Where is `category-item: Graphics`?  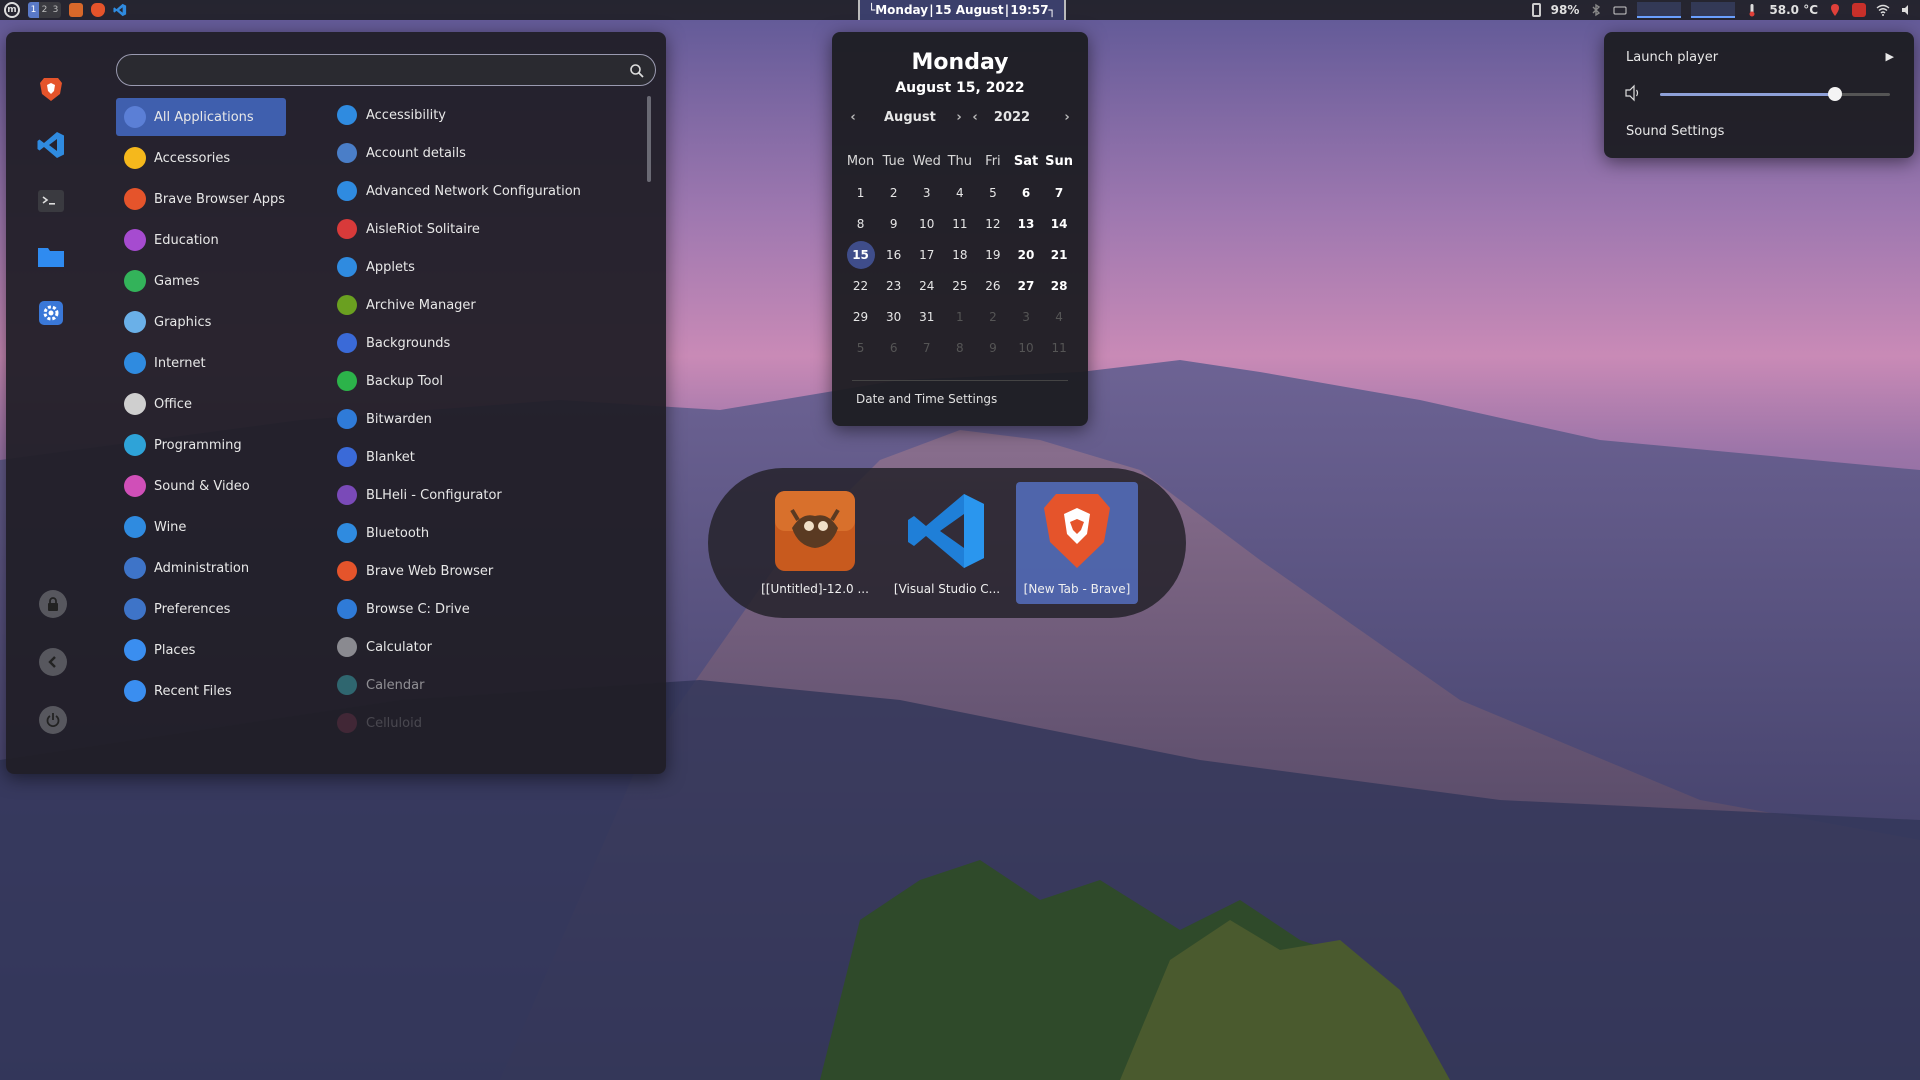 category-item: Graphics is located at coordinates (201, 322).